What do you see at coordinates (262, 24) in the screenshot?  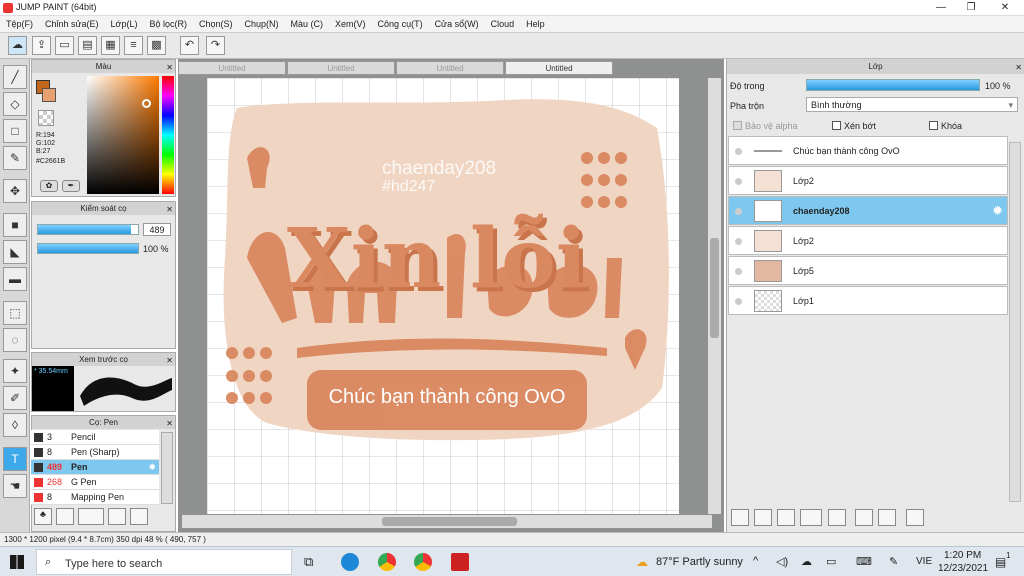 I see `menu-snap: Chụp(N)` at bounding box center [262, 24].